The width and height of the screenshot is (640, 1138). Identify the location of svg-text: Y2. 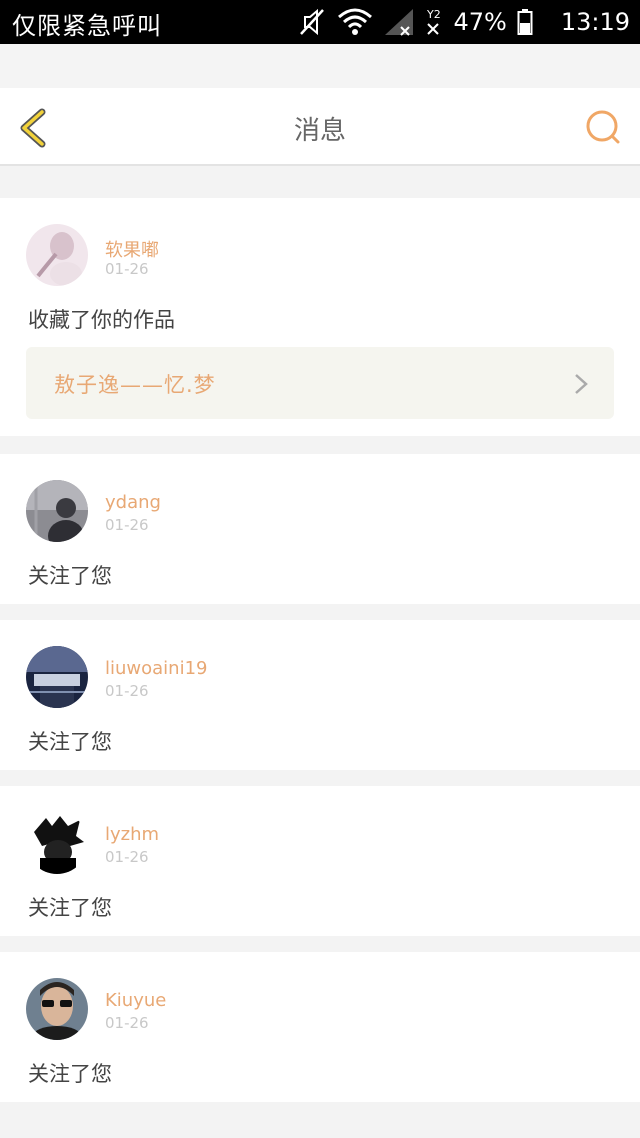
(433, 14).